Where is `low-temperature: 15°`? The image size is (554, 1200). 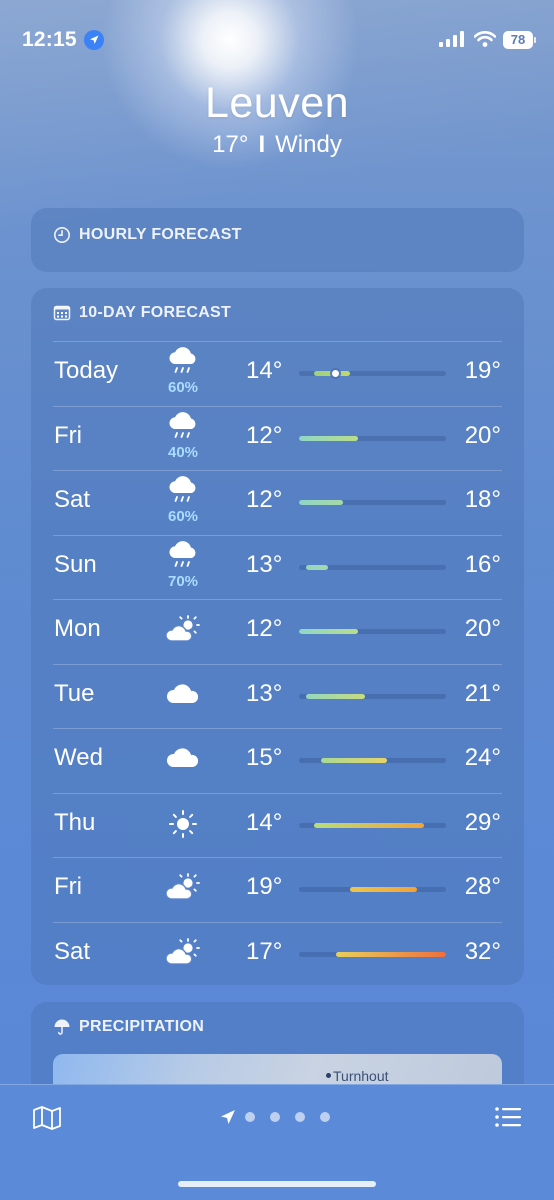 low-temperature: 15° is located at coordinates (264, 757).